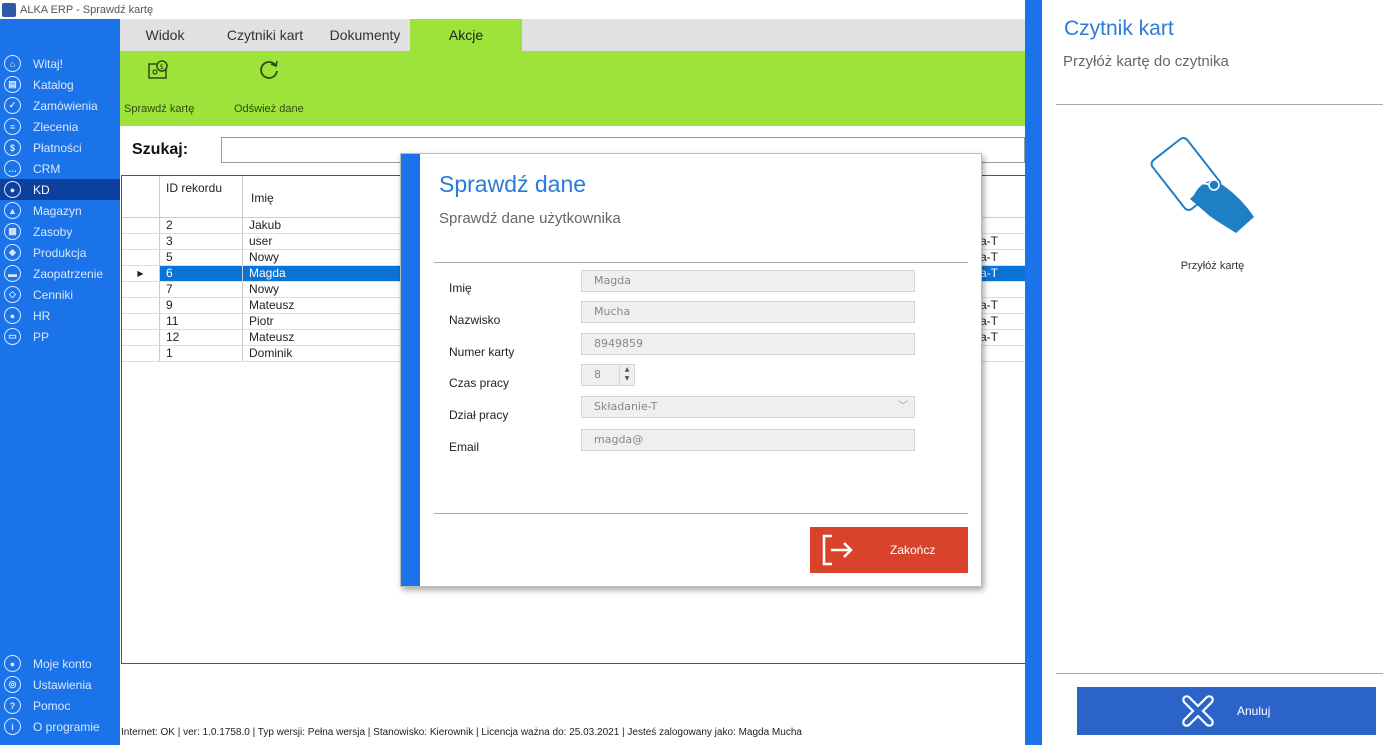  What do you see at coordinates (365, 35) in the screenshot?
I see `tab-dokumenty: Dokumenty` at bounding box center [365, 35].